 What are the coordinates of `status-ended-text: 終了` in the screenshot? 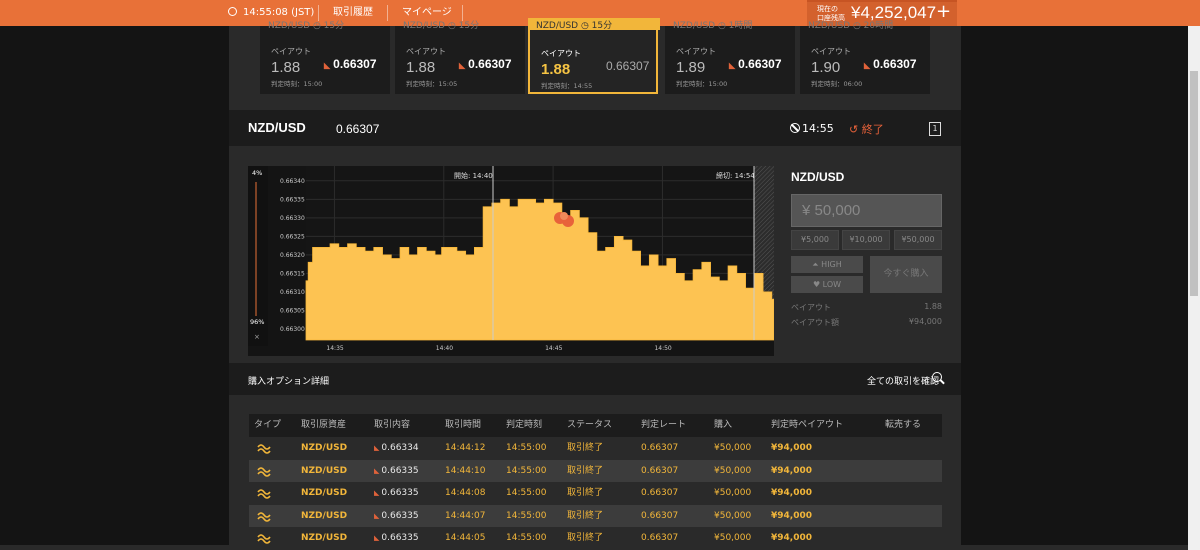 It's located at (872, 129).